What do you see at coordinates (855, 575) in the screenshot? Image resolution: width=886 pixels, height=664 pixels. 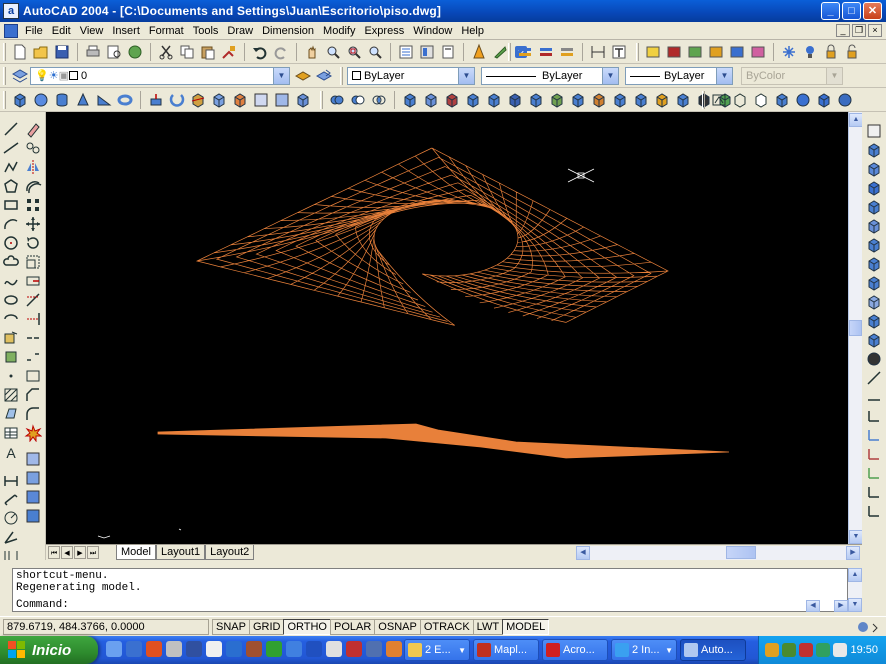 I see `scroll-up-icon: ▲` at bounding box center [855, 575].